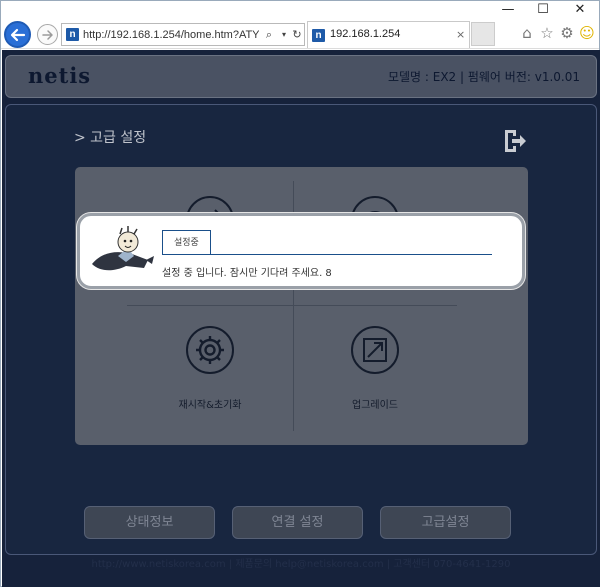  What do you see at coordinates (567, 33) in the screenshot?
I see `gear-icon: ⚙` at bounding box center [567, 33].